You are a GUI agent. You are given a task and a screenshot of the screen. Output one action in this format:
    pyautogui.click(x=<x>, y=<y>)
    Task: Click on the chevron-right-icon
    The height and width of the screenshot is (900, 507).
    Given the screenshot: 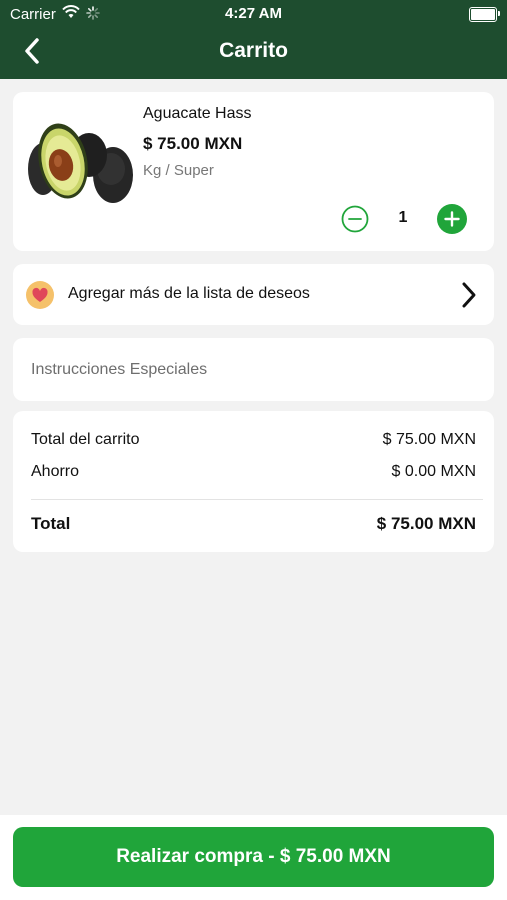 What is the action you would take?
    pyautogui.click(x=469, y=295)
    